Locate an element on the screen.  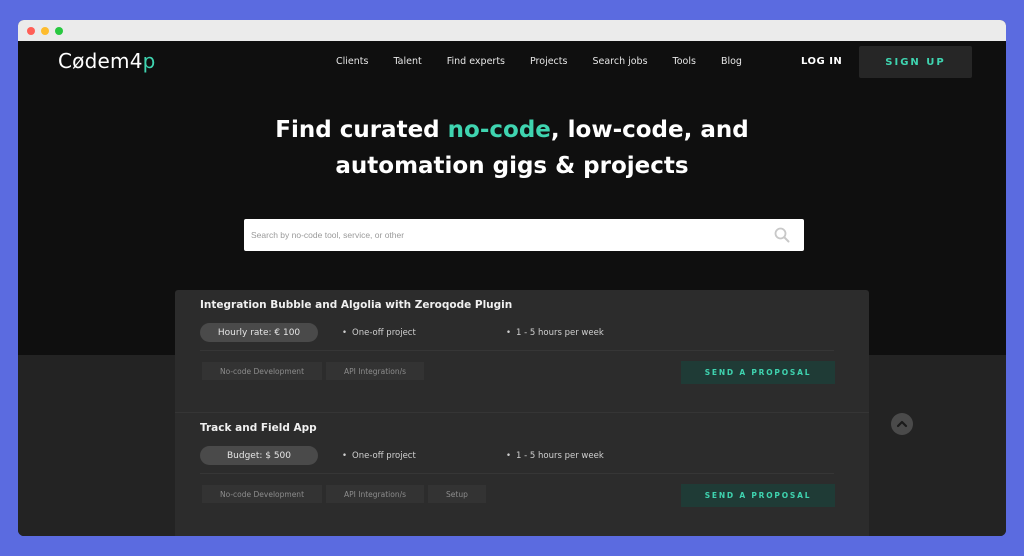
window-titlebar is located at coordinates (512, 30).